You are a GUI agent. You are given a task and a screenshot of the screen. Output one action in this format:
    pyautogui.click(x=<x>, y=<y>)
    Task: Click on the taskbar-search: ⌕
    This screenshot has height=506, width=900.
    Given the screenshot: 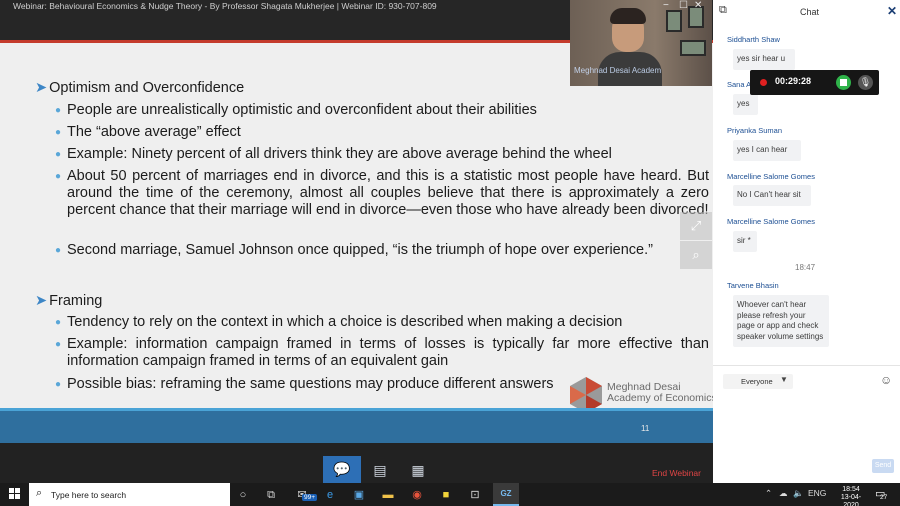 What is the action you would take?
    pyautogui.click(x=129, y=494)
    